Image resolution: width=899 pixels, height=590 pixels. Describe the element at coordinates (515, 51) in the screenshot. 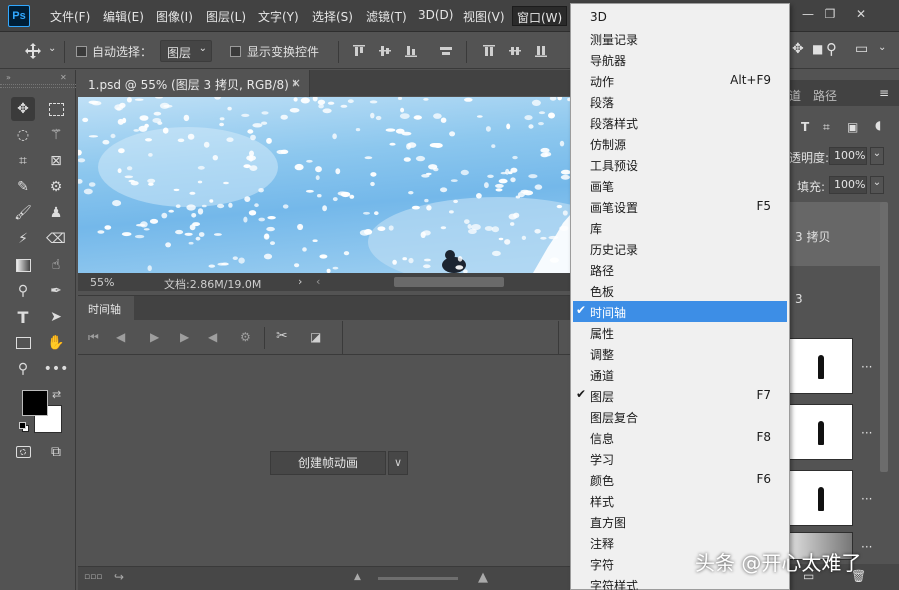

I see `distribute-vcenter-icon` at that location.